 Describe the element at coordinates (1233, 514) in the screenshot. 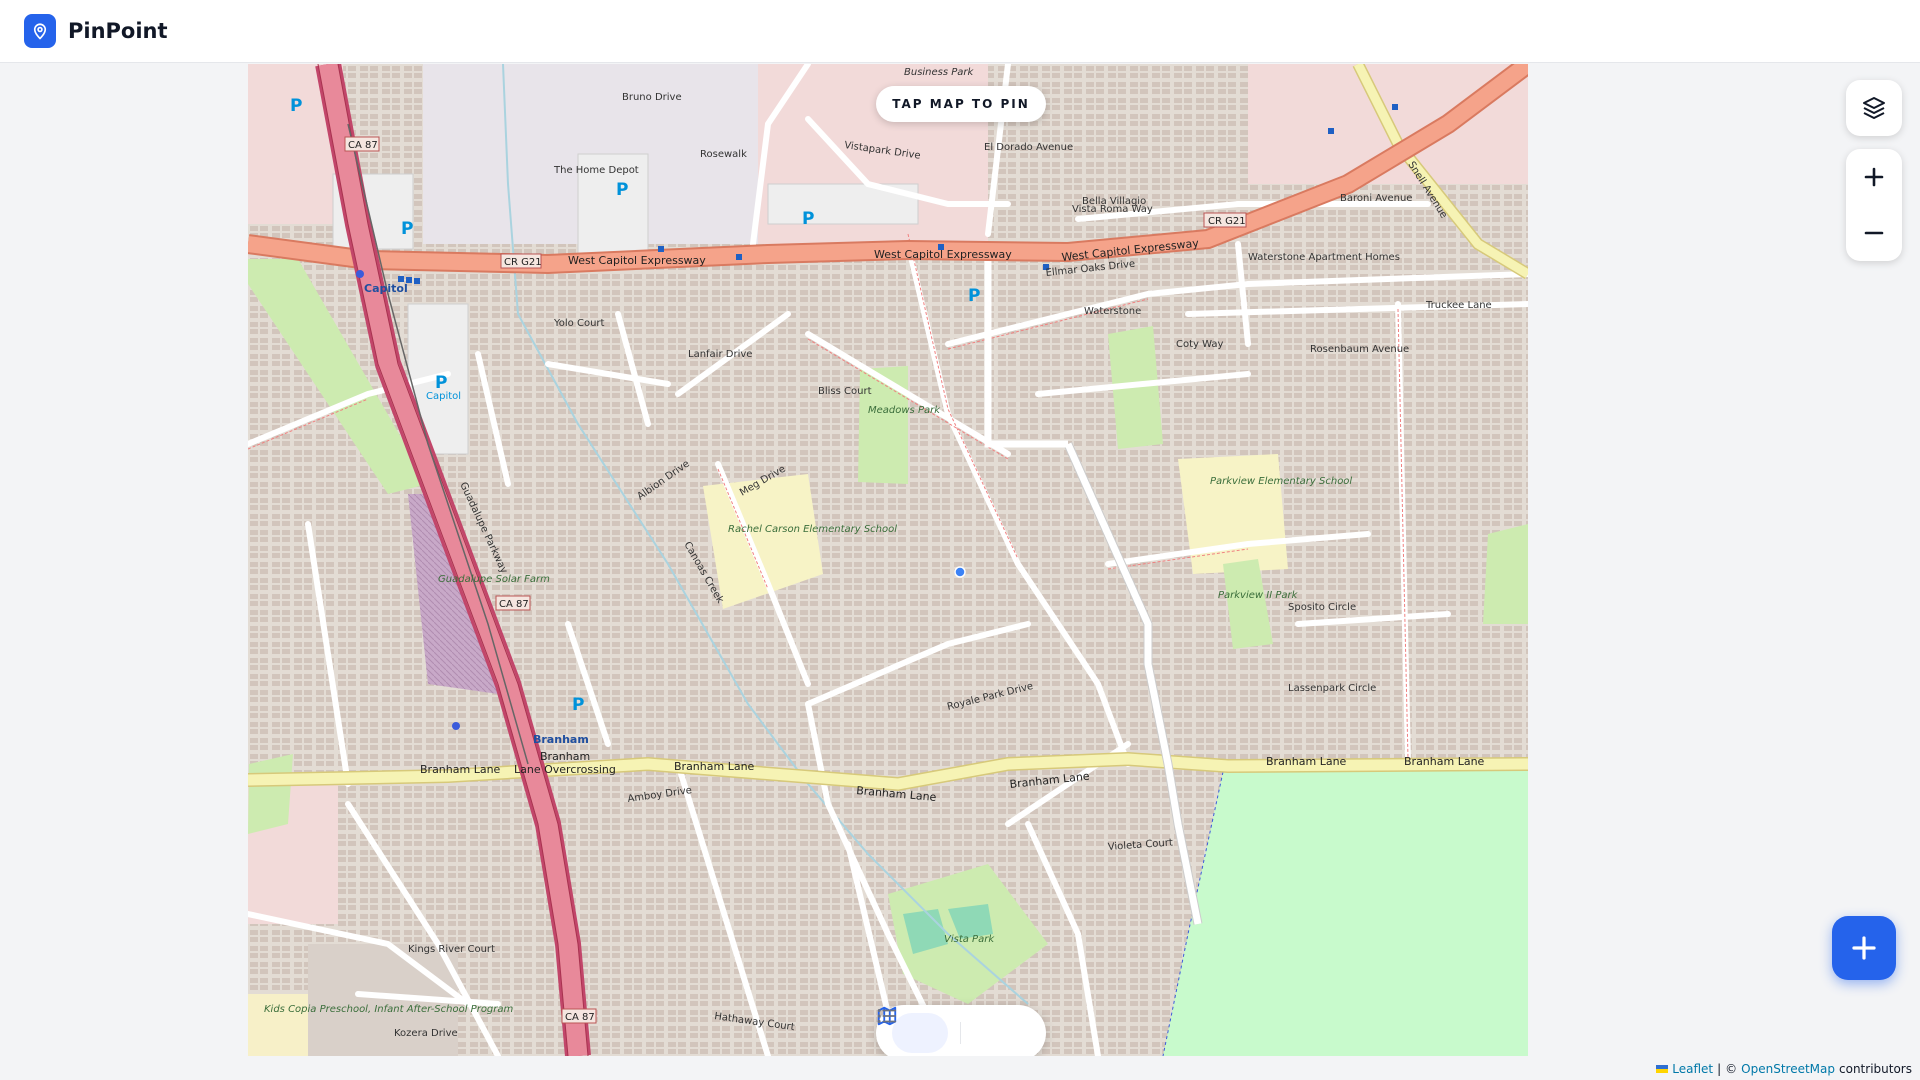

I see `parkview-school-grounds` at that location.